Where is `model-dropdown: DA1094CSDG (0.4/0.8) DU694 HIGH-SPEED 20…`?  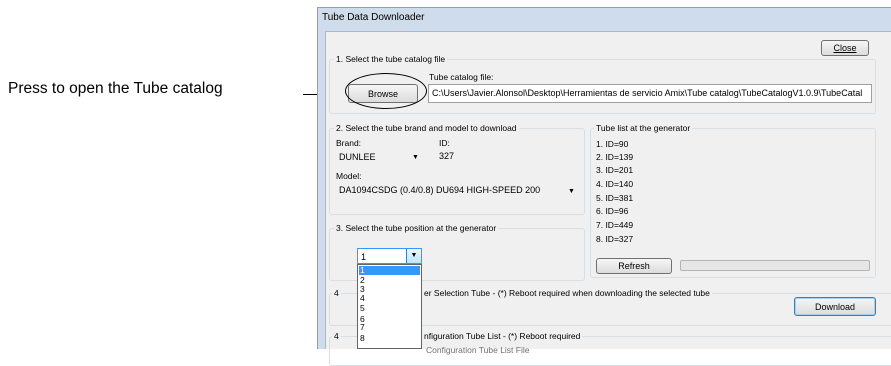
model-dropdown: DA1094CSDG (0.4/0.8) DU694 HIGH-SPEED 20… is located at coordinates (455, 190).